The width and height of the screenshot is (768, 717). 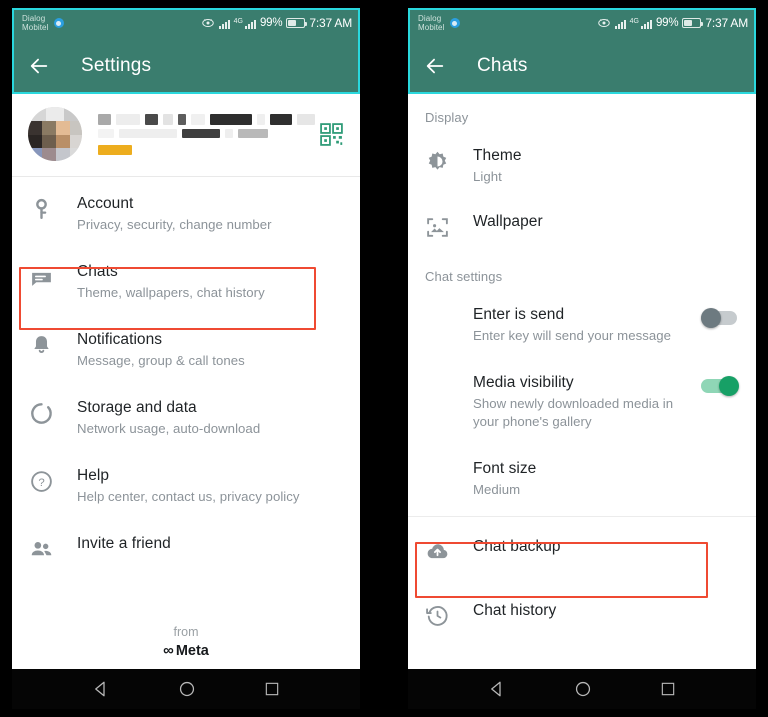 I want to click on settings-item-title: Help, so click(x=93, y=475).